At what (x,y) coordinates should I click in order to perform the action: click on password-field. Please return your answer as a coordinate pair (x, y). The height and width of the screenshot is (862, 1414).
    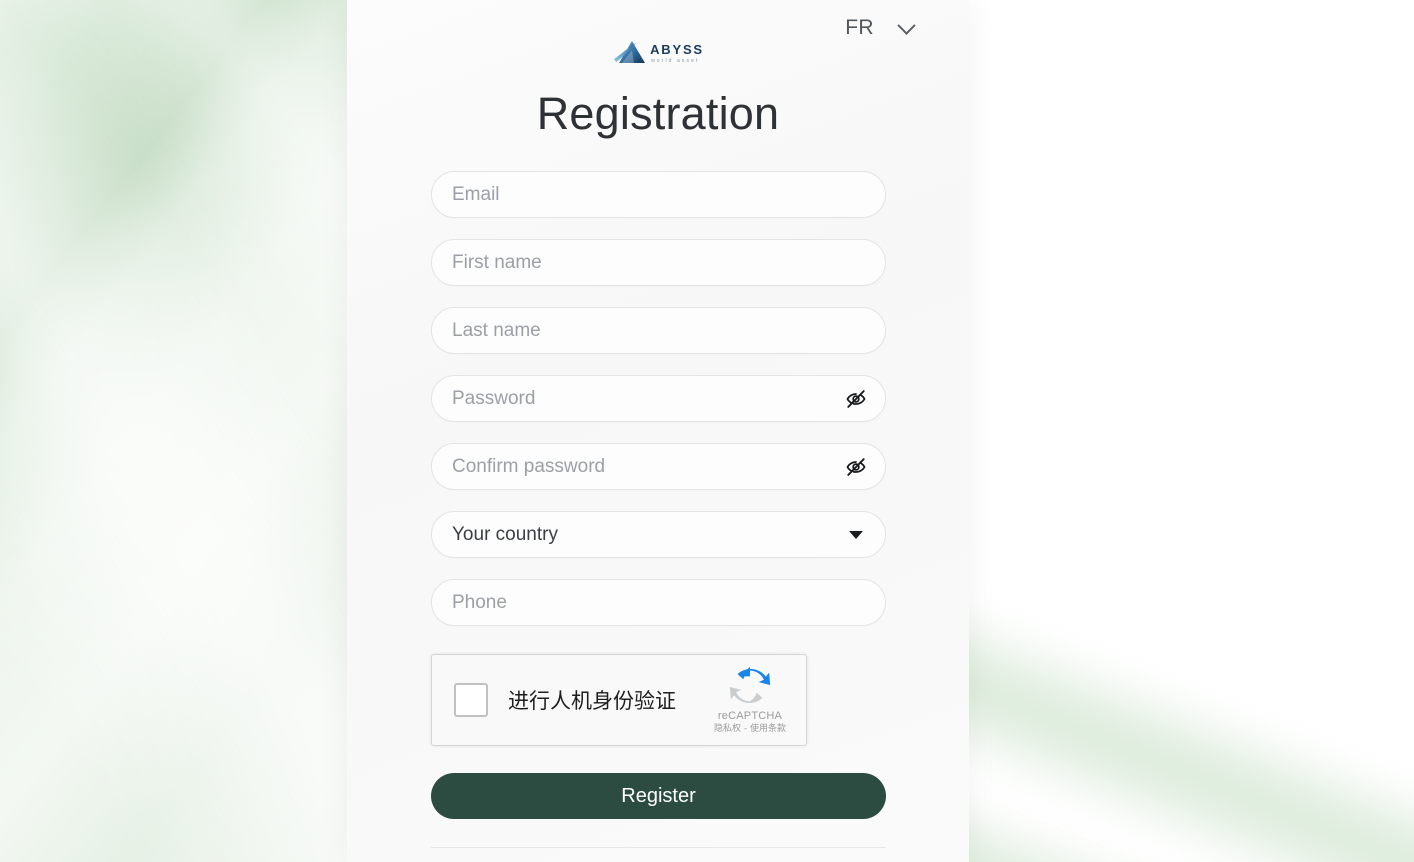
    Looking at the image, I should click on (658, 398).